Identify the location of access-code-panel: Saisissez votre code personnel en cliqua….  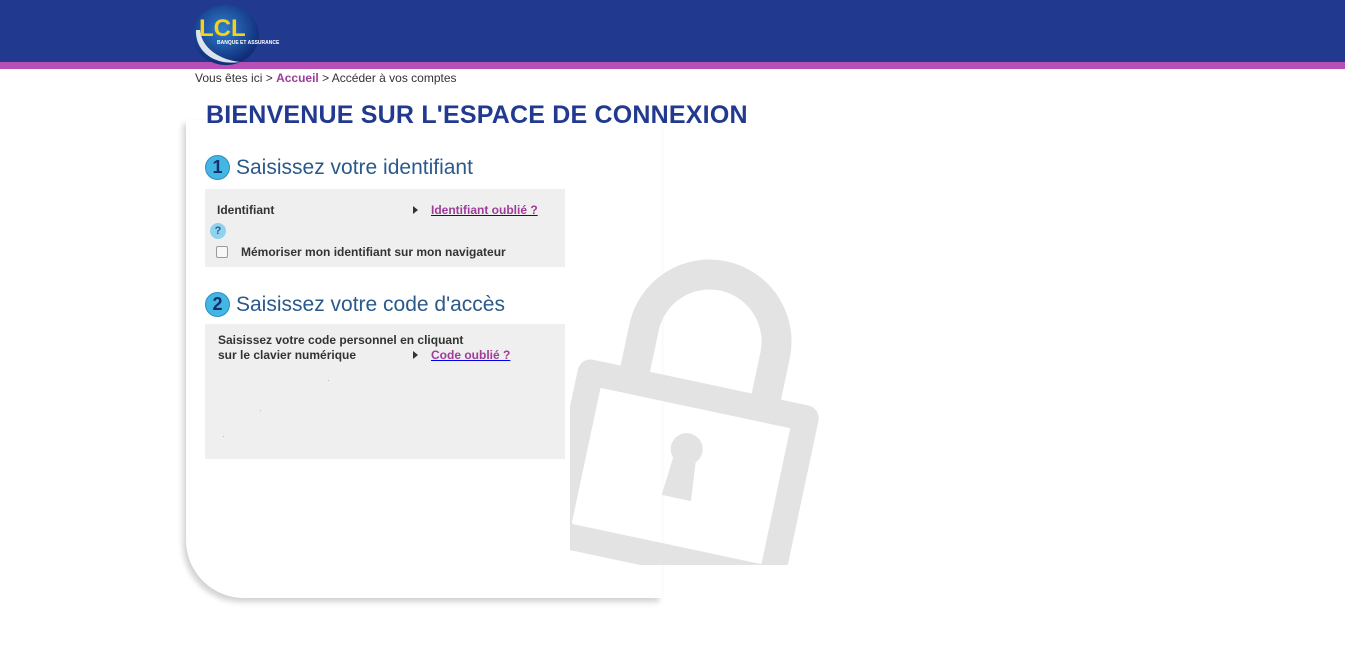
(385, 391).